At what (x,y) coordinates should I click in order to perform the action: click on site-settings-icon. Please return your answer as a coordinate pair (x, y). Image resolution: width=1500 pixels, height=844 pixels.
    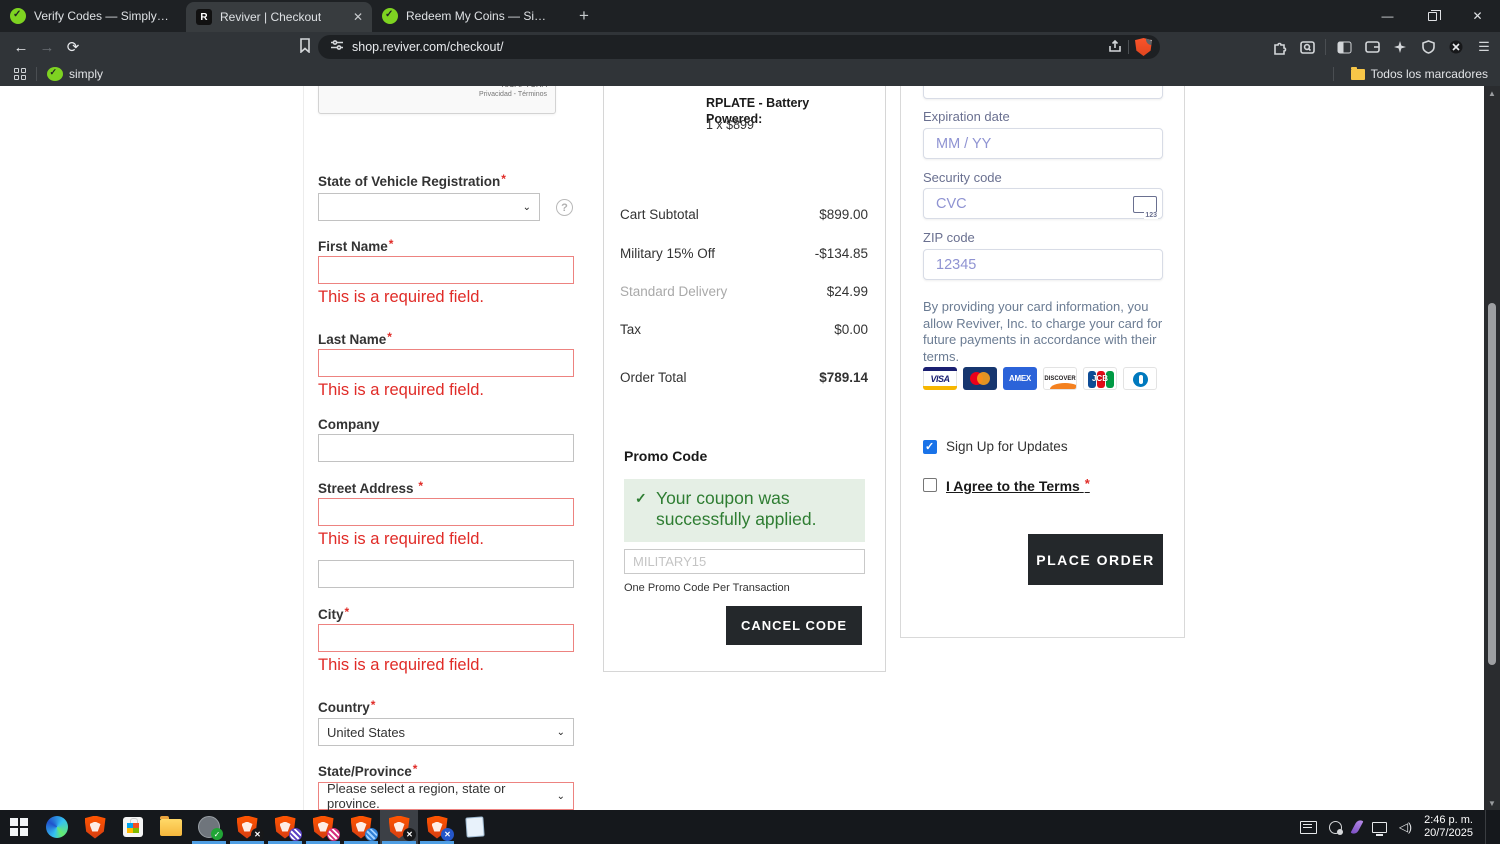
    Looking at the image, I should click on (337, 47).